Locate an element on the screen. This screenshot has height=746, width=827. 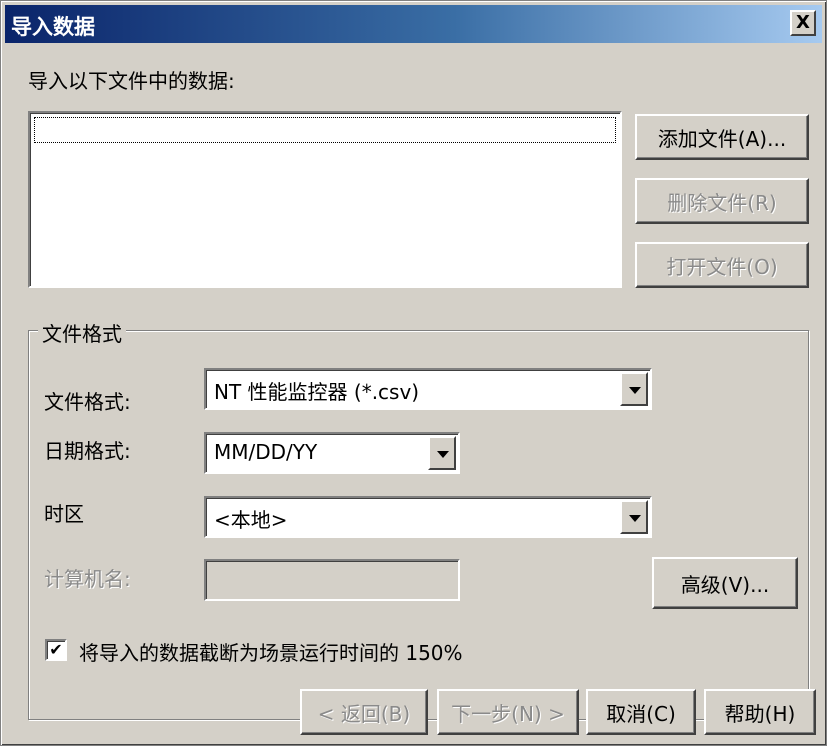
timezone-label: 时区 is located at coordinates (64, 514).